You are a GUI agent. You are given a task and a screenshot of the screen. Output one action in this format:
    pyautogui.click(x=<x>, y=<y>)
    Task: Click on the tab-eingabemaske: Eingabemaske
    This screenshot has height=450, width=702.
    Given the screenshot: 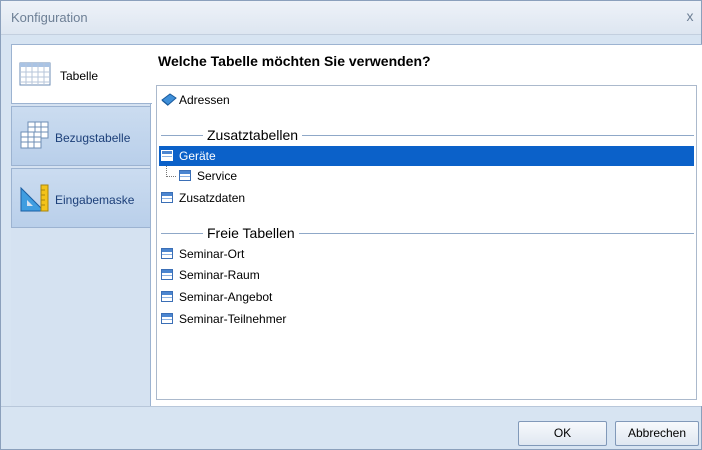 What is the action you would take?
    pyautogui.click(x=80, y=198)
    